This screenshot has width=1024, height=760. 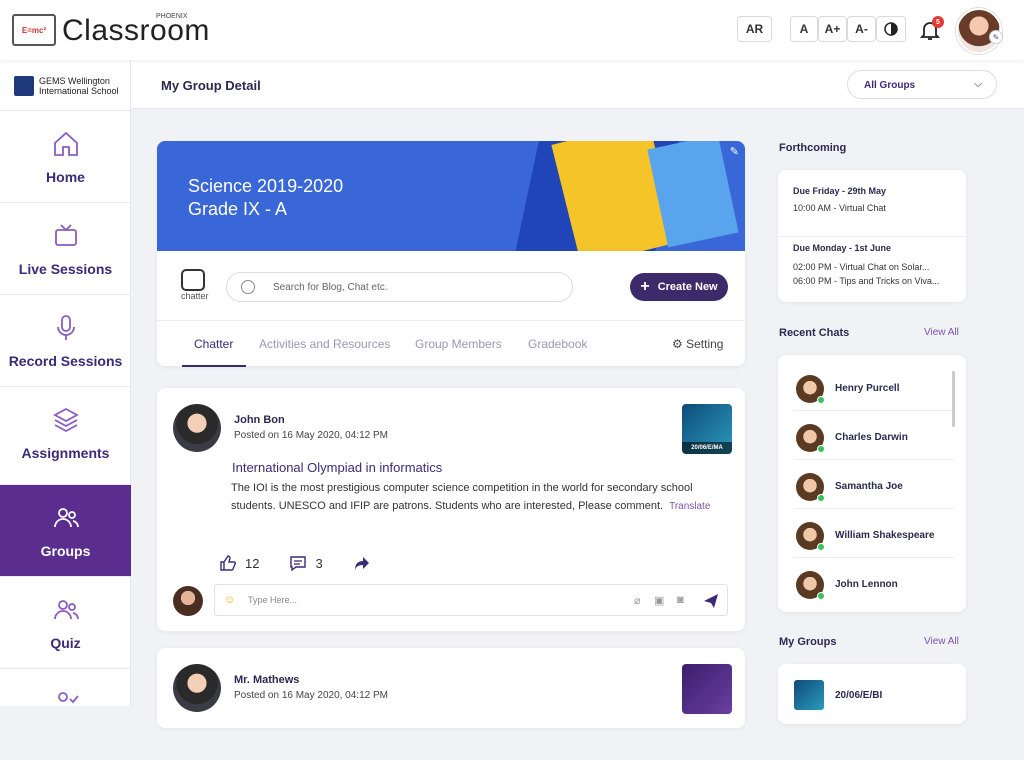 What do you see at coordinates (65, 622) in the screenshot?
I see `sidebar-item-quiz: Quiz` at bounding box center [65, 622].